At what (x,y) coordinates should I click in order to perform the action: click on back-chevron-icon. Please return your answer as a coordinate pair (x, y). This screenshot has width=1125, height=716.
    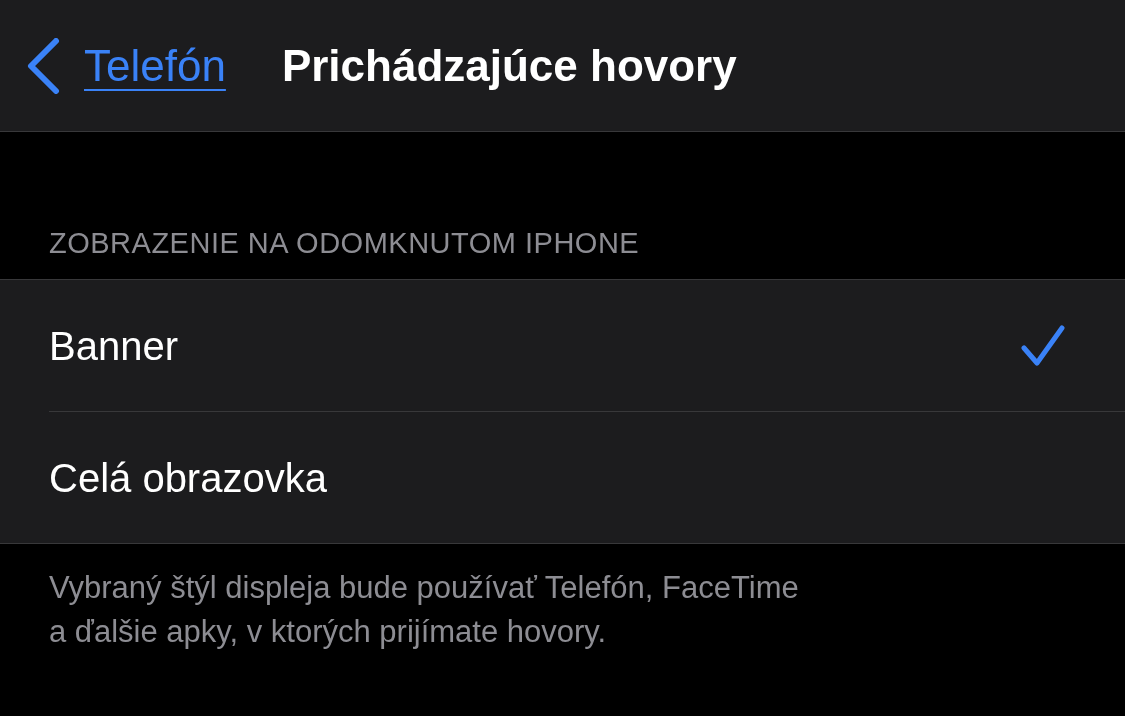
    Looking at the image, I should click on (43, 65).